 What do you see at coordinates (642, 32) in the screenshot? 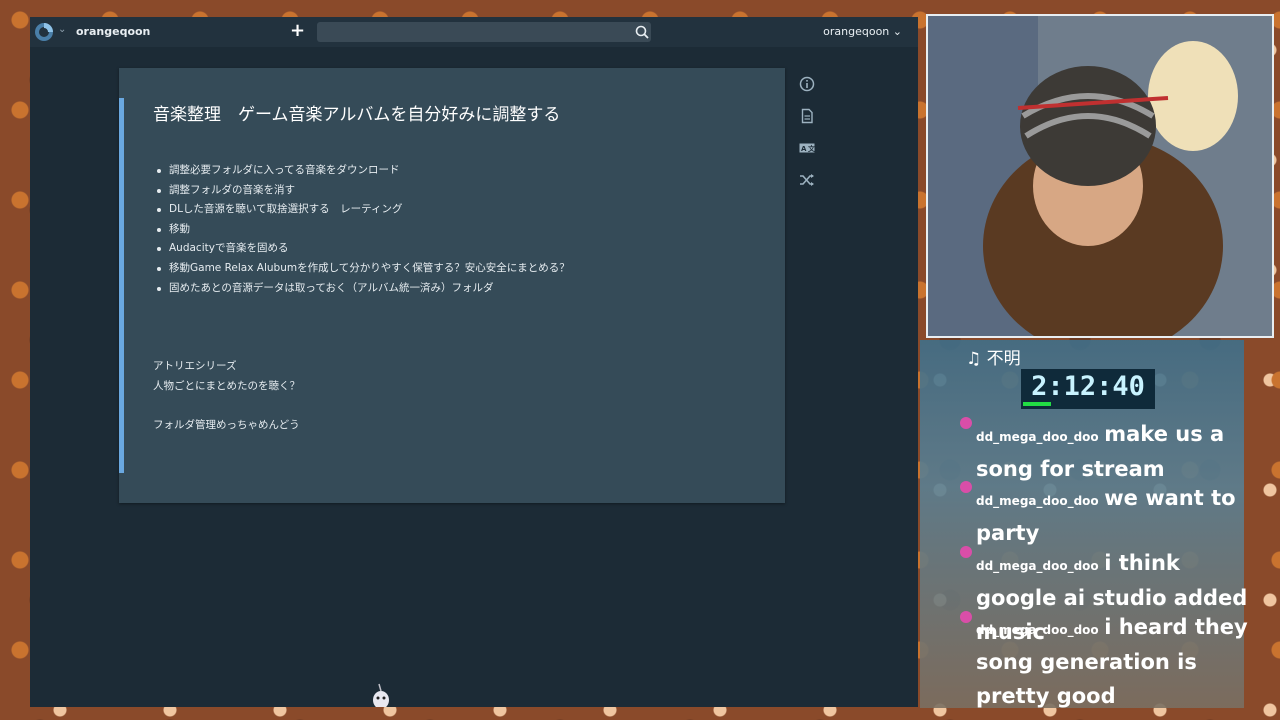
I see `search-icon` at bounding box center [642, 32].